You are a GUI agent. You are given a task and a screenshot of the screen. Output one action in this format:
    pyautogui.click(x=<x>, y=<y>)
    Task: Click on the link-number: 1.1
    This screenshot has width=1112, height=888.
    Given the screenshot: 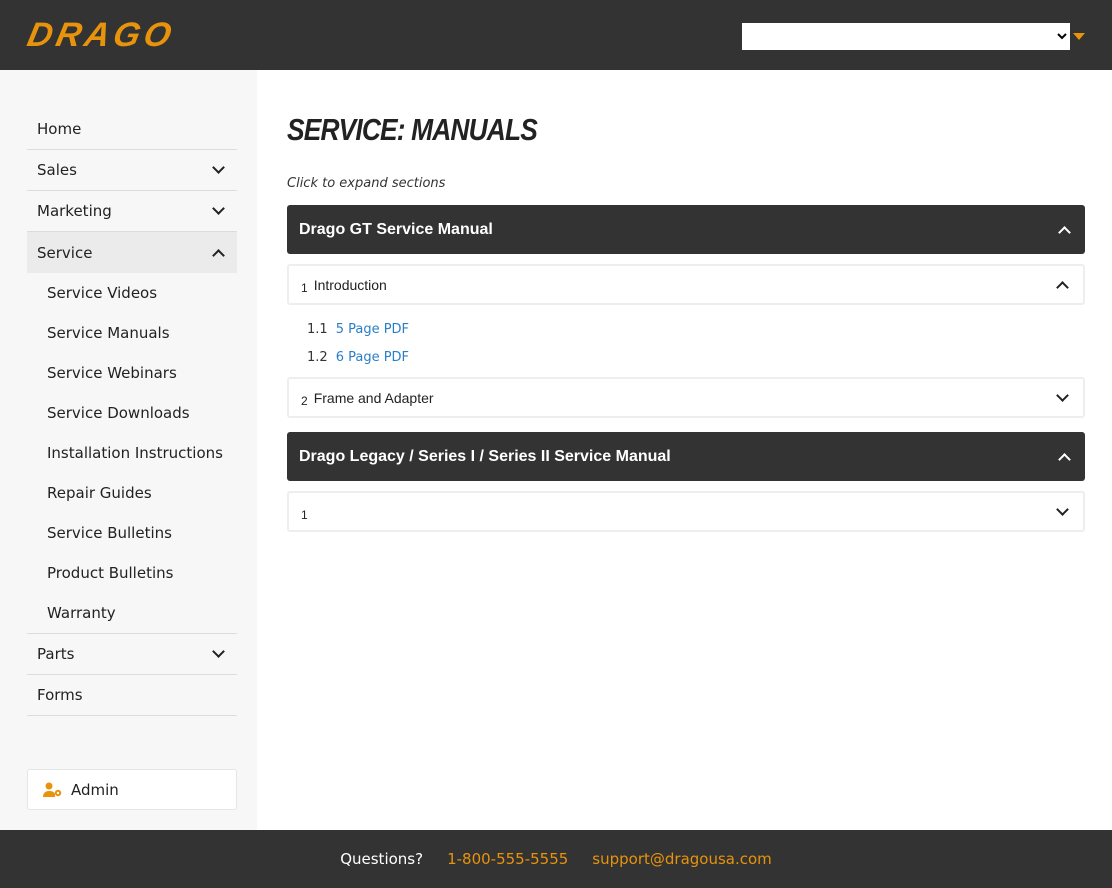 What is the action you would take?
    pyautogui.click(x=317, y=329)
    